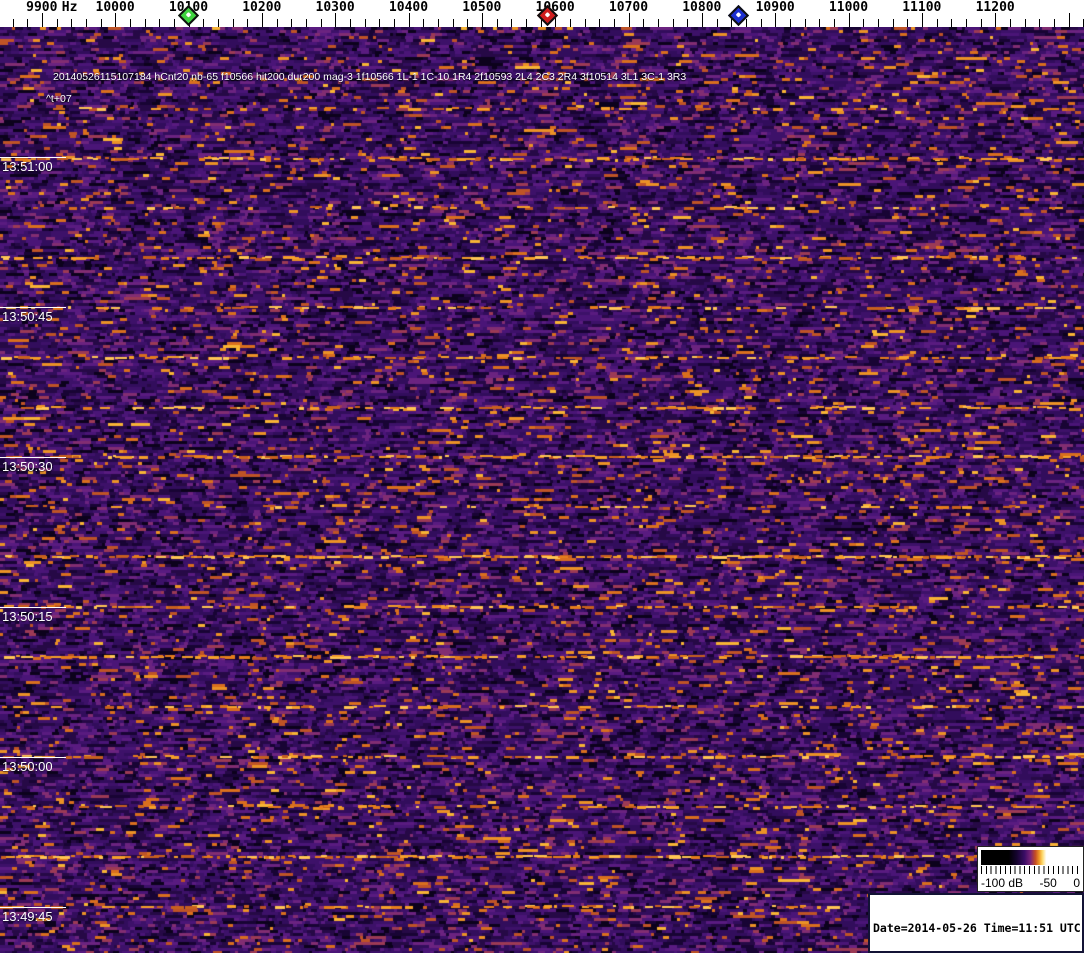 The width and height of the screenshot is (1084, 953). What do you see at coordinates (408, 7) in the screenshot?
I see `freq-tick-label: 10400` at bounding box center [408, 7].